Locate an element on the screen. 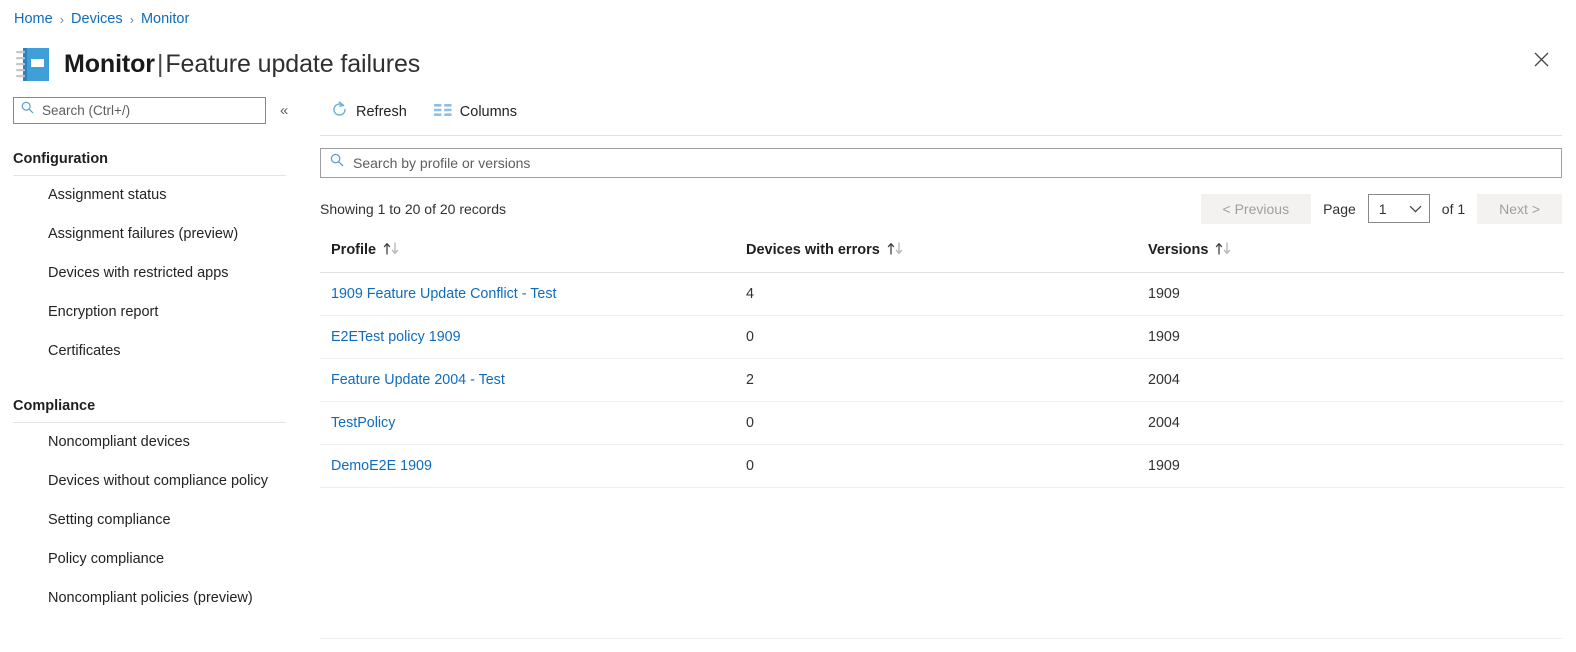 This screenshot has width=1576, height=652. sidebar-item-setting-compliance: Setting compliance is located at coordinates (159, 520).